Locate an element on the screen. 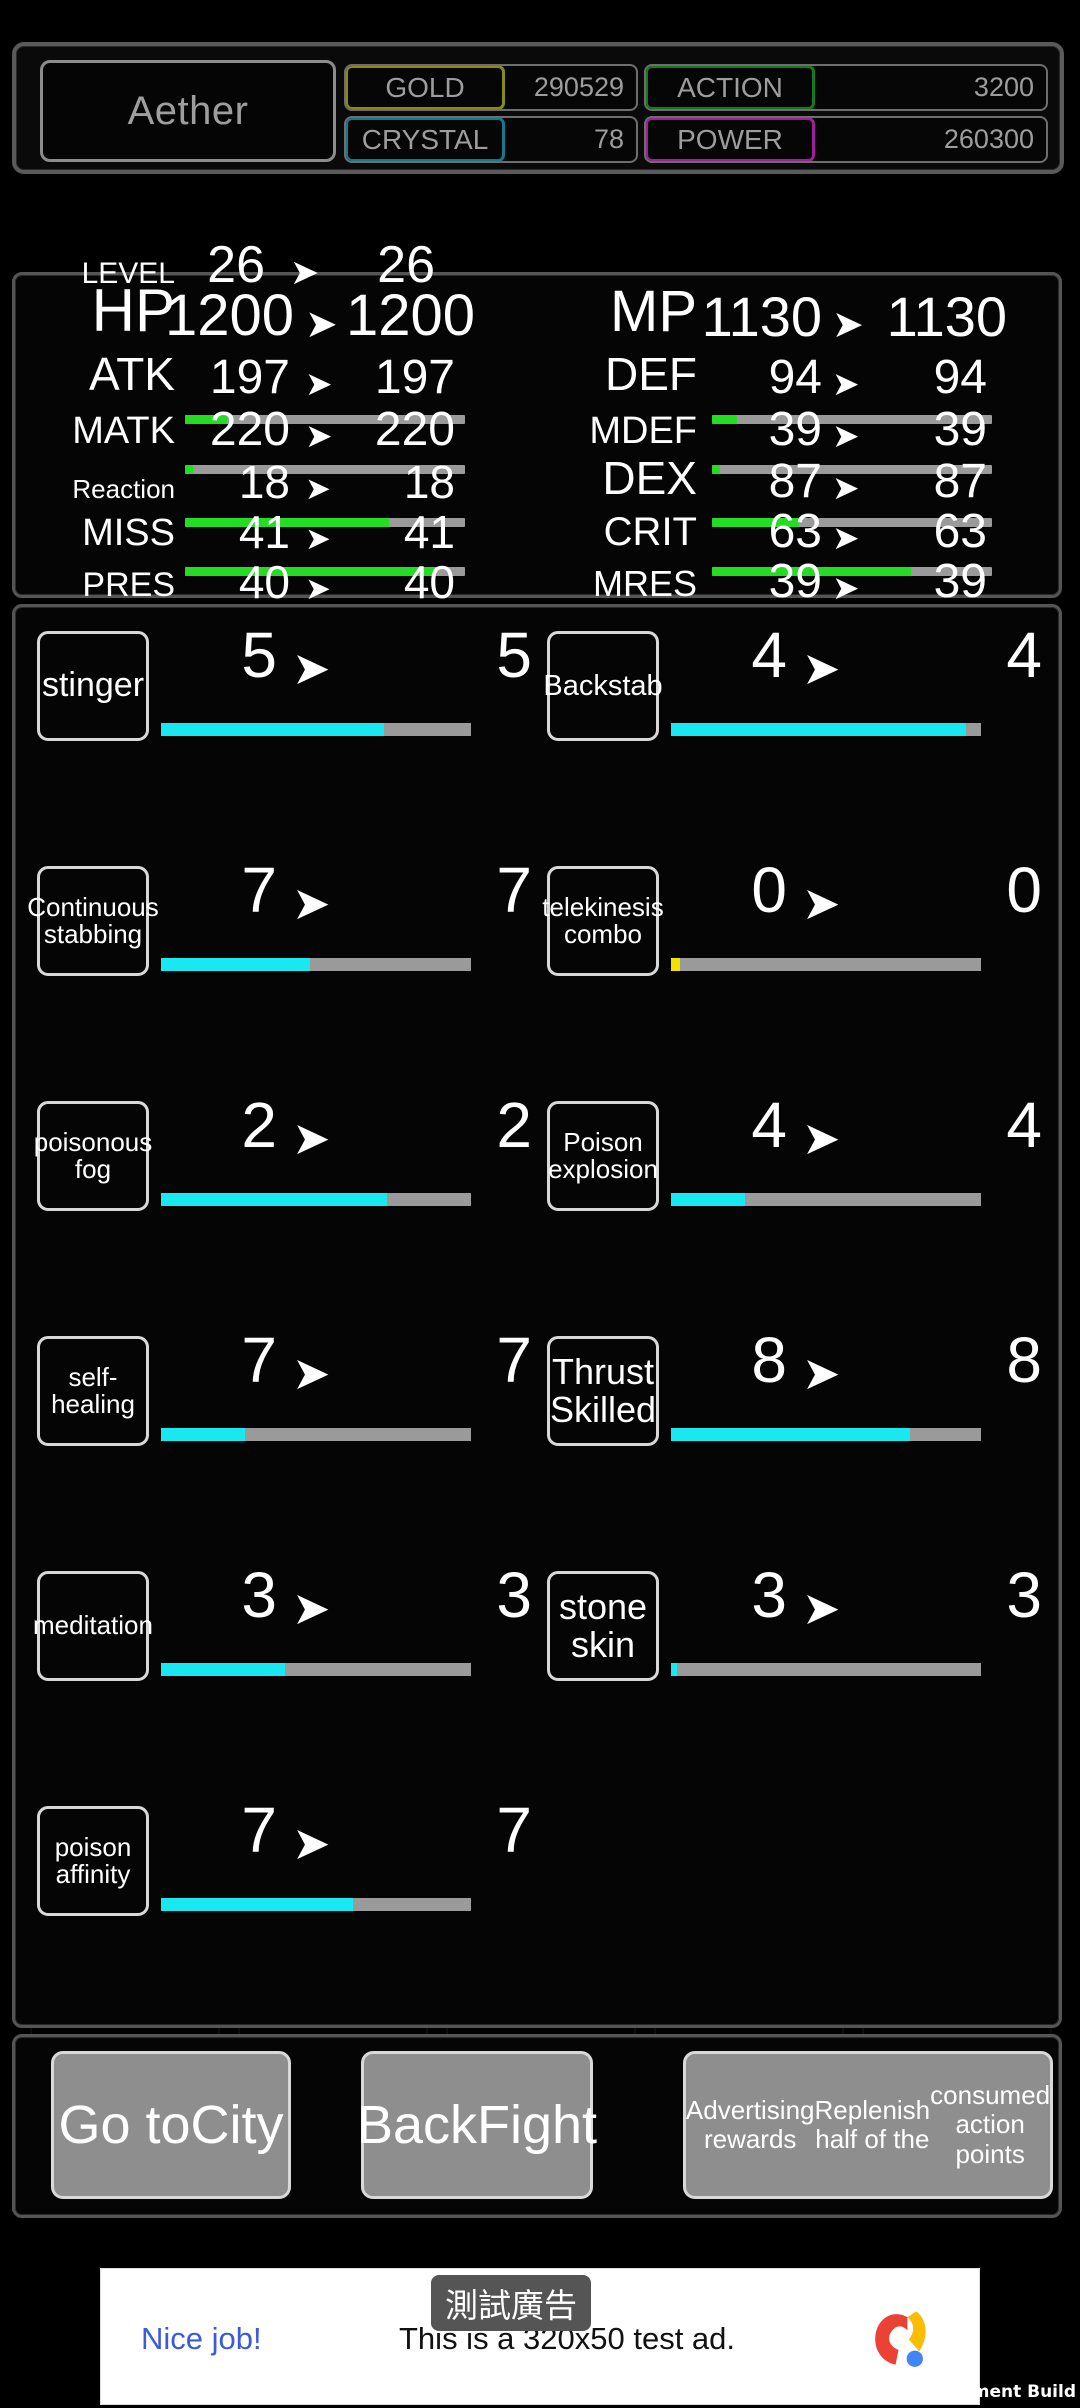  stat-value-to: 39 is located at coordinates (960, 581).